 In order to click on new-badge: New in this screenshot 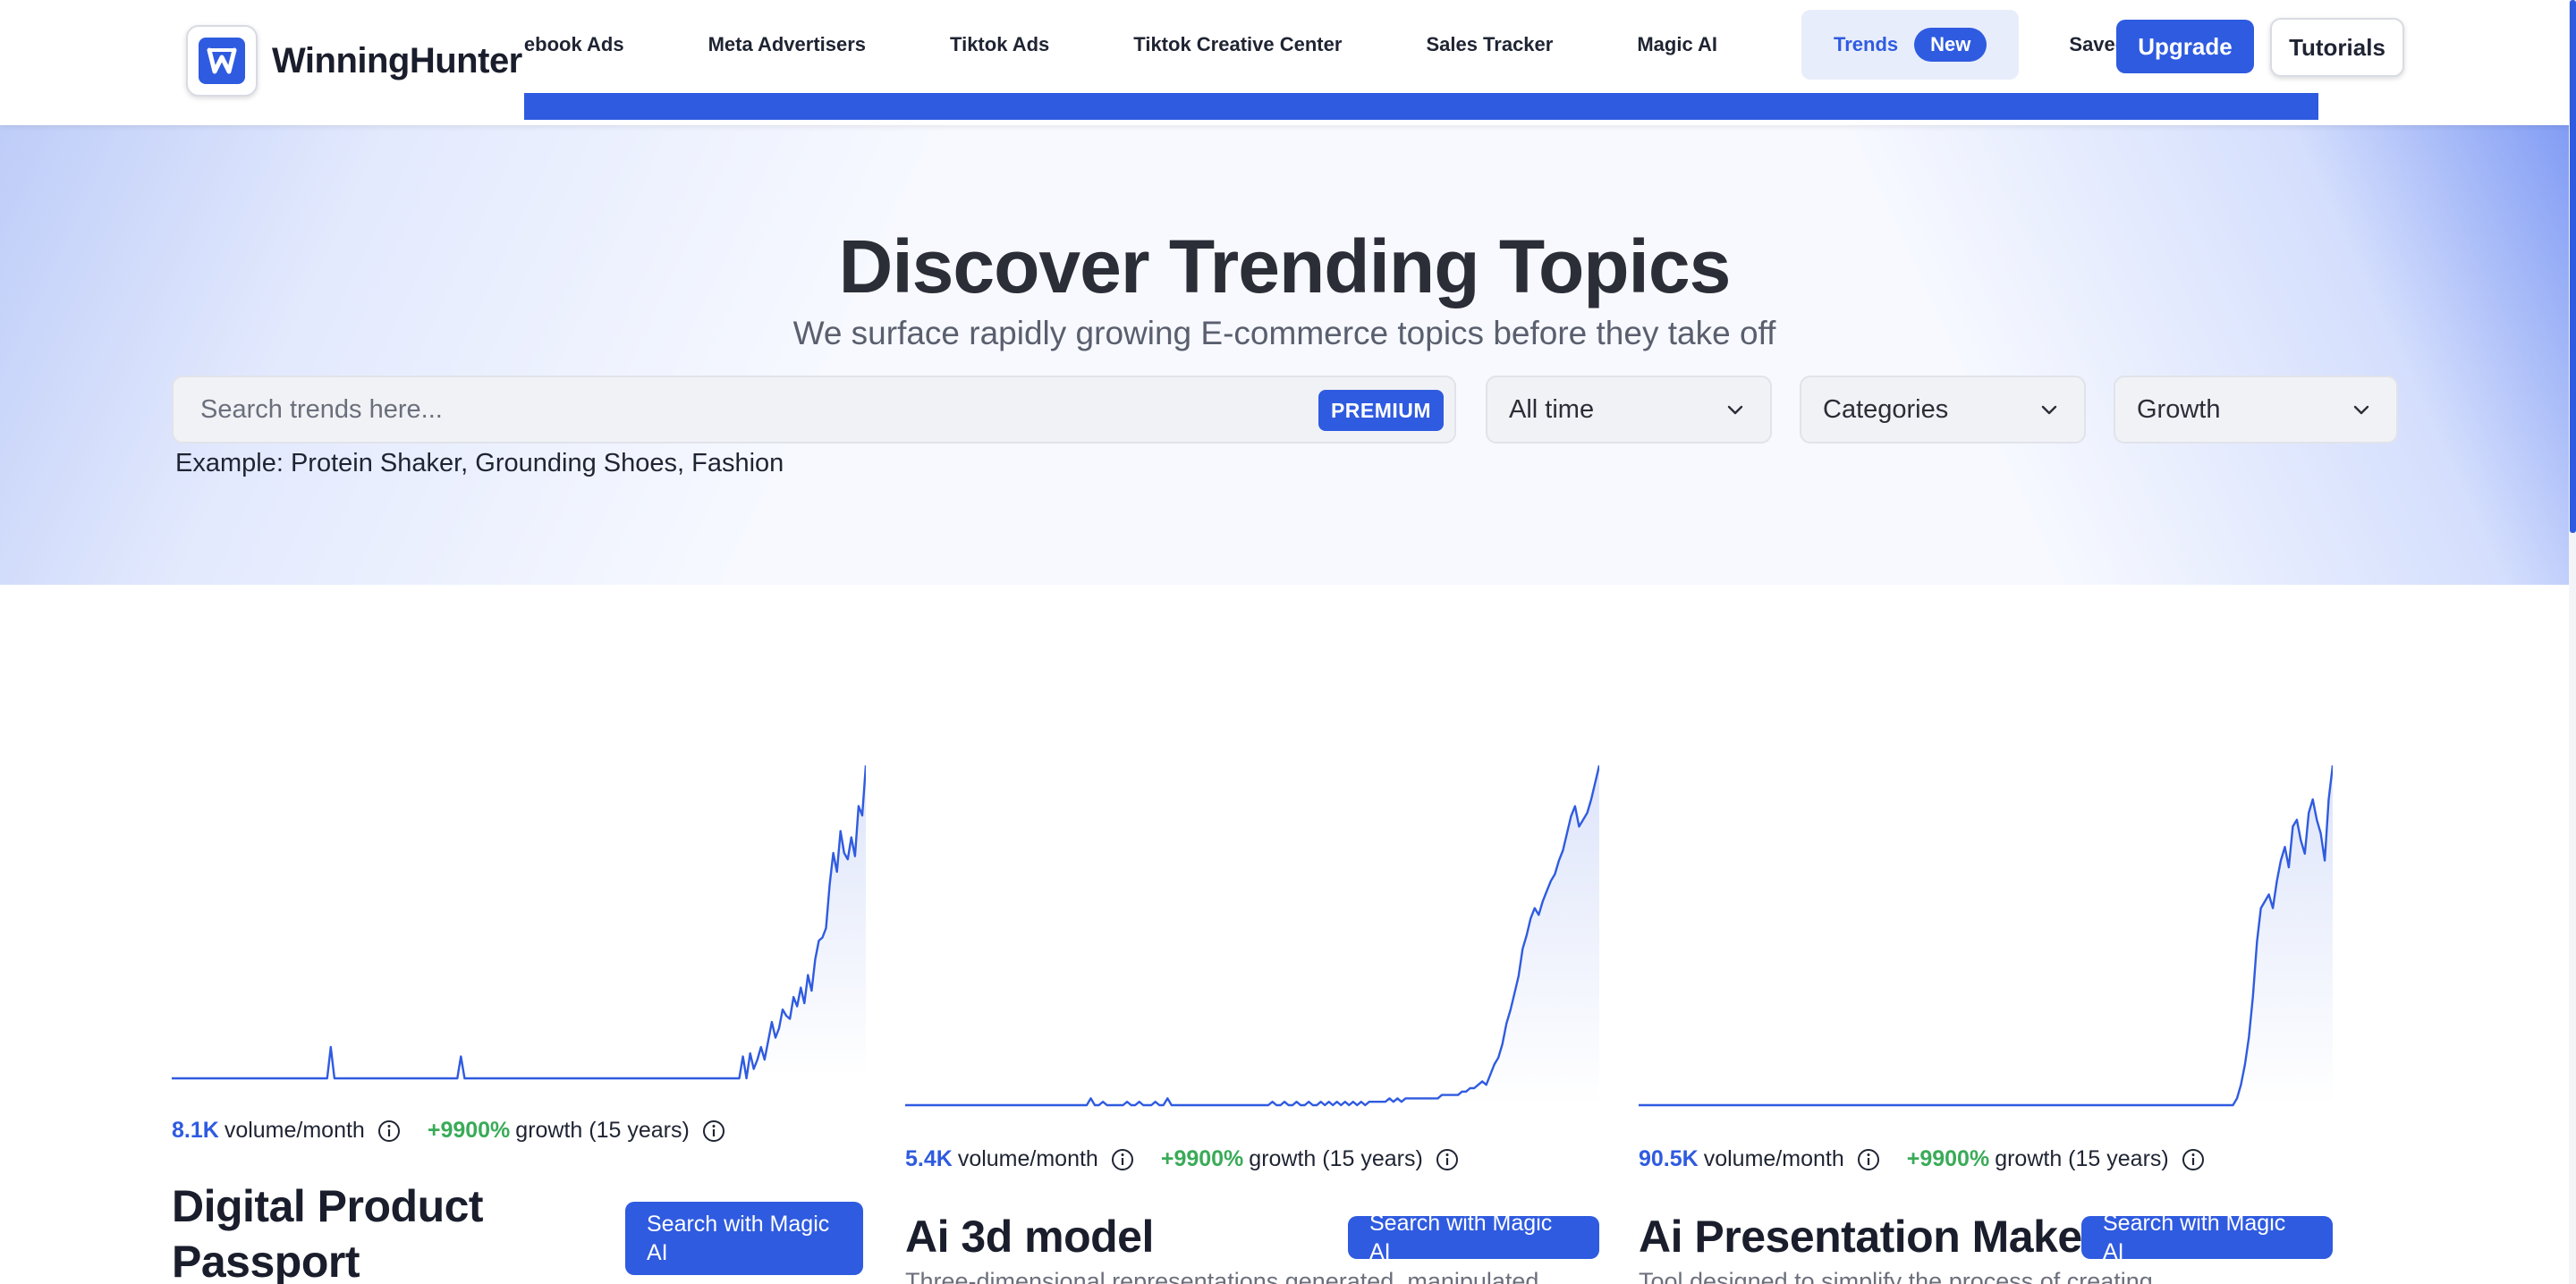, I will do `click(1950, 45)`.